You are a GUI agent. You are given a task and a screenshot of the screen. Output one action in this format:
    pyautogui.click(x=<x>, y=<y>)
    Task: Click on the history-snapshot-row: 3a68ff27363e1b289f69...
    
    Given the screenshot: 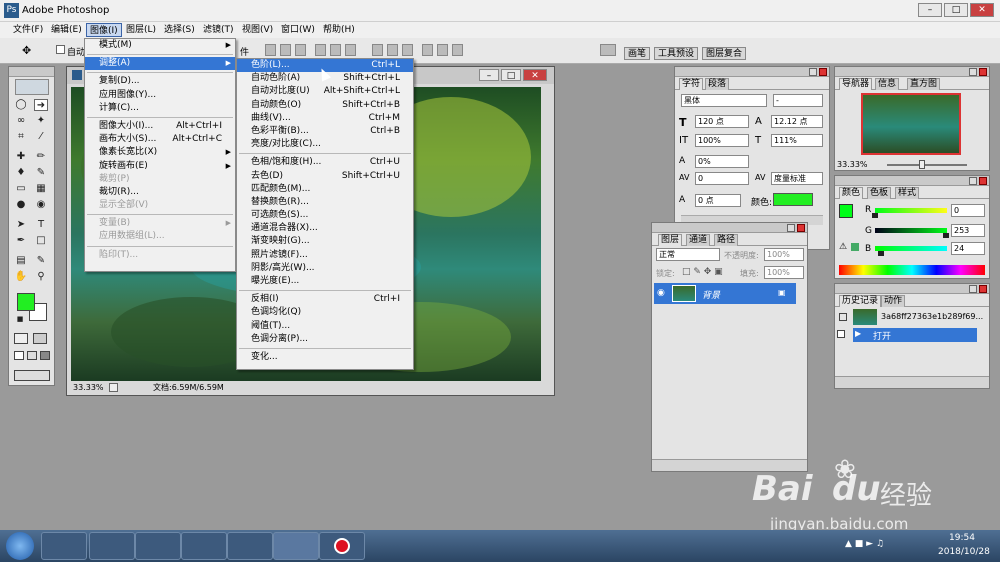 What is the action you would take?
    pyautogui.click(x=912, y=318)
    